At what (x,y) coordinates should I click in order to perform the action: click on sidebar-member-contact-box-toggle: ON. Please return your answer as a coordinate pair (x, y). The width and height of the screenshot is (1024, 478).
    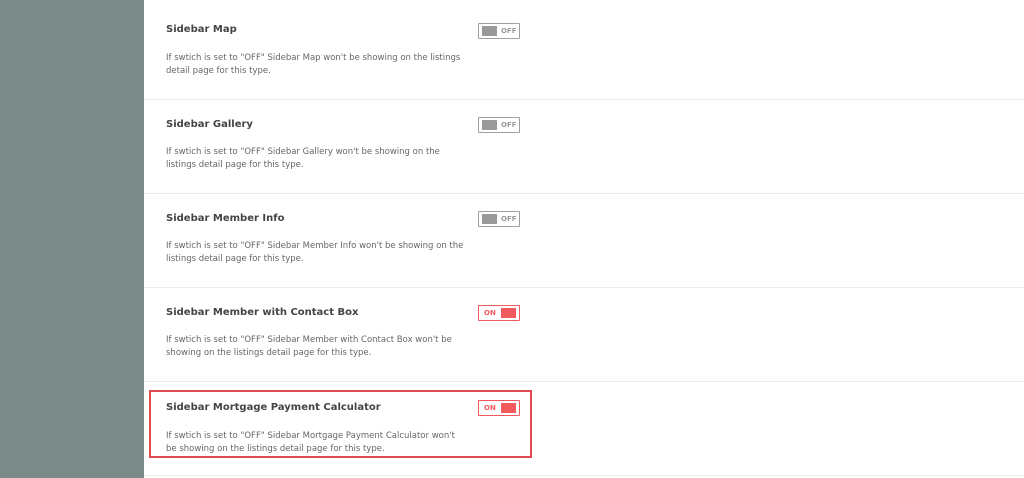
    Looking at the image, I should click on (499, 313).